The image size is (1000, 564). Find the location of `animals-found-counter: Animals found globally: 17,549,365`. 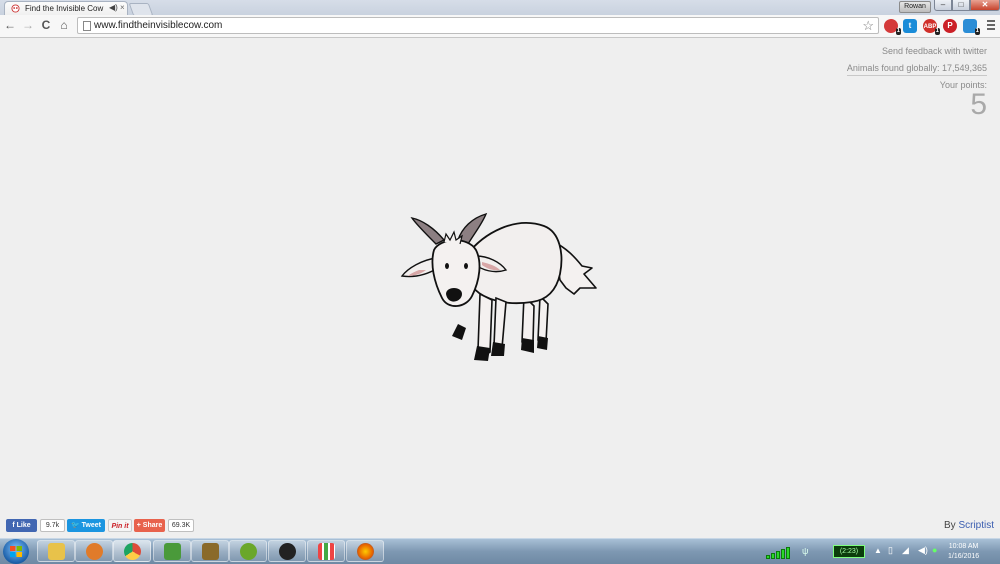

animals-found-counter: Animals found globally: 17,549,365 is located at coordinates (916, 69).